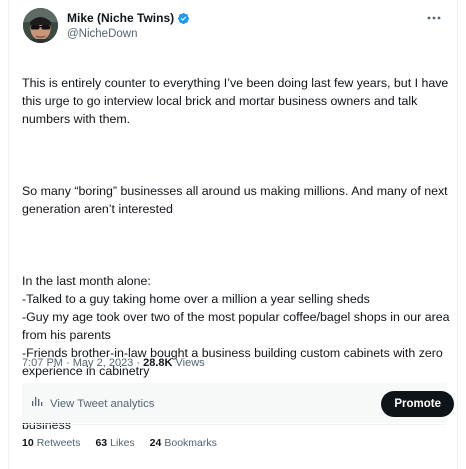  I want to click on tweet-meta: 7:07 PM · May 2, 2023 · 28.8K Views, so click(113, 363).